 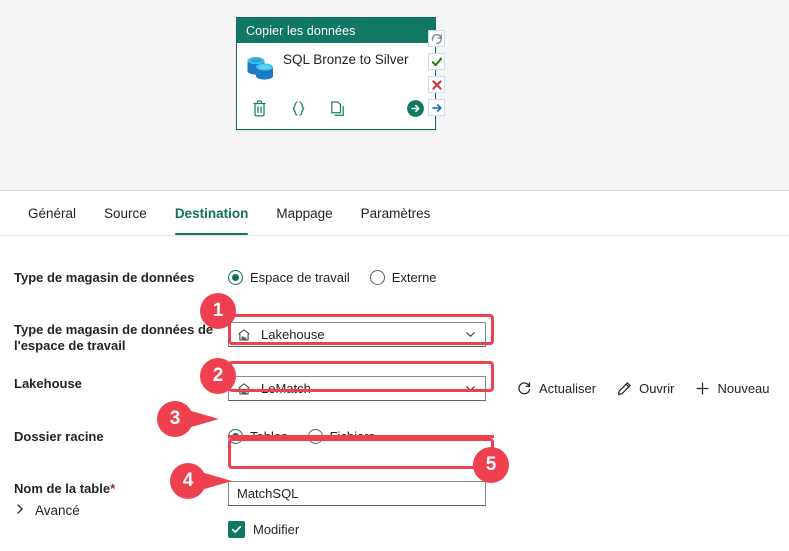 What do you see at coordinates (357, 388) in the screenshot?
I see `lakehouse-dropdown: LeMatch` at bounding box center [357, 388].